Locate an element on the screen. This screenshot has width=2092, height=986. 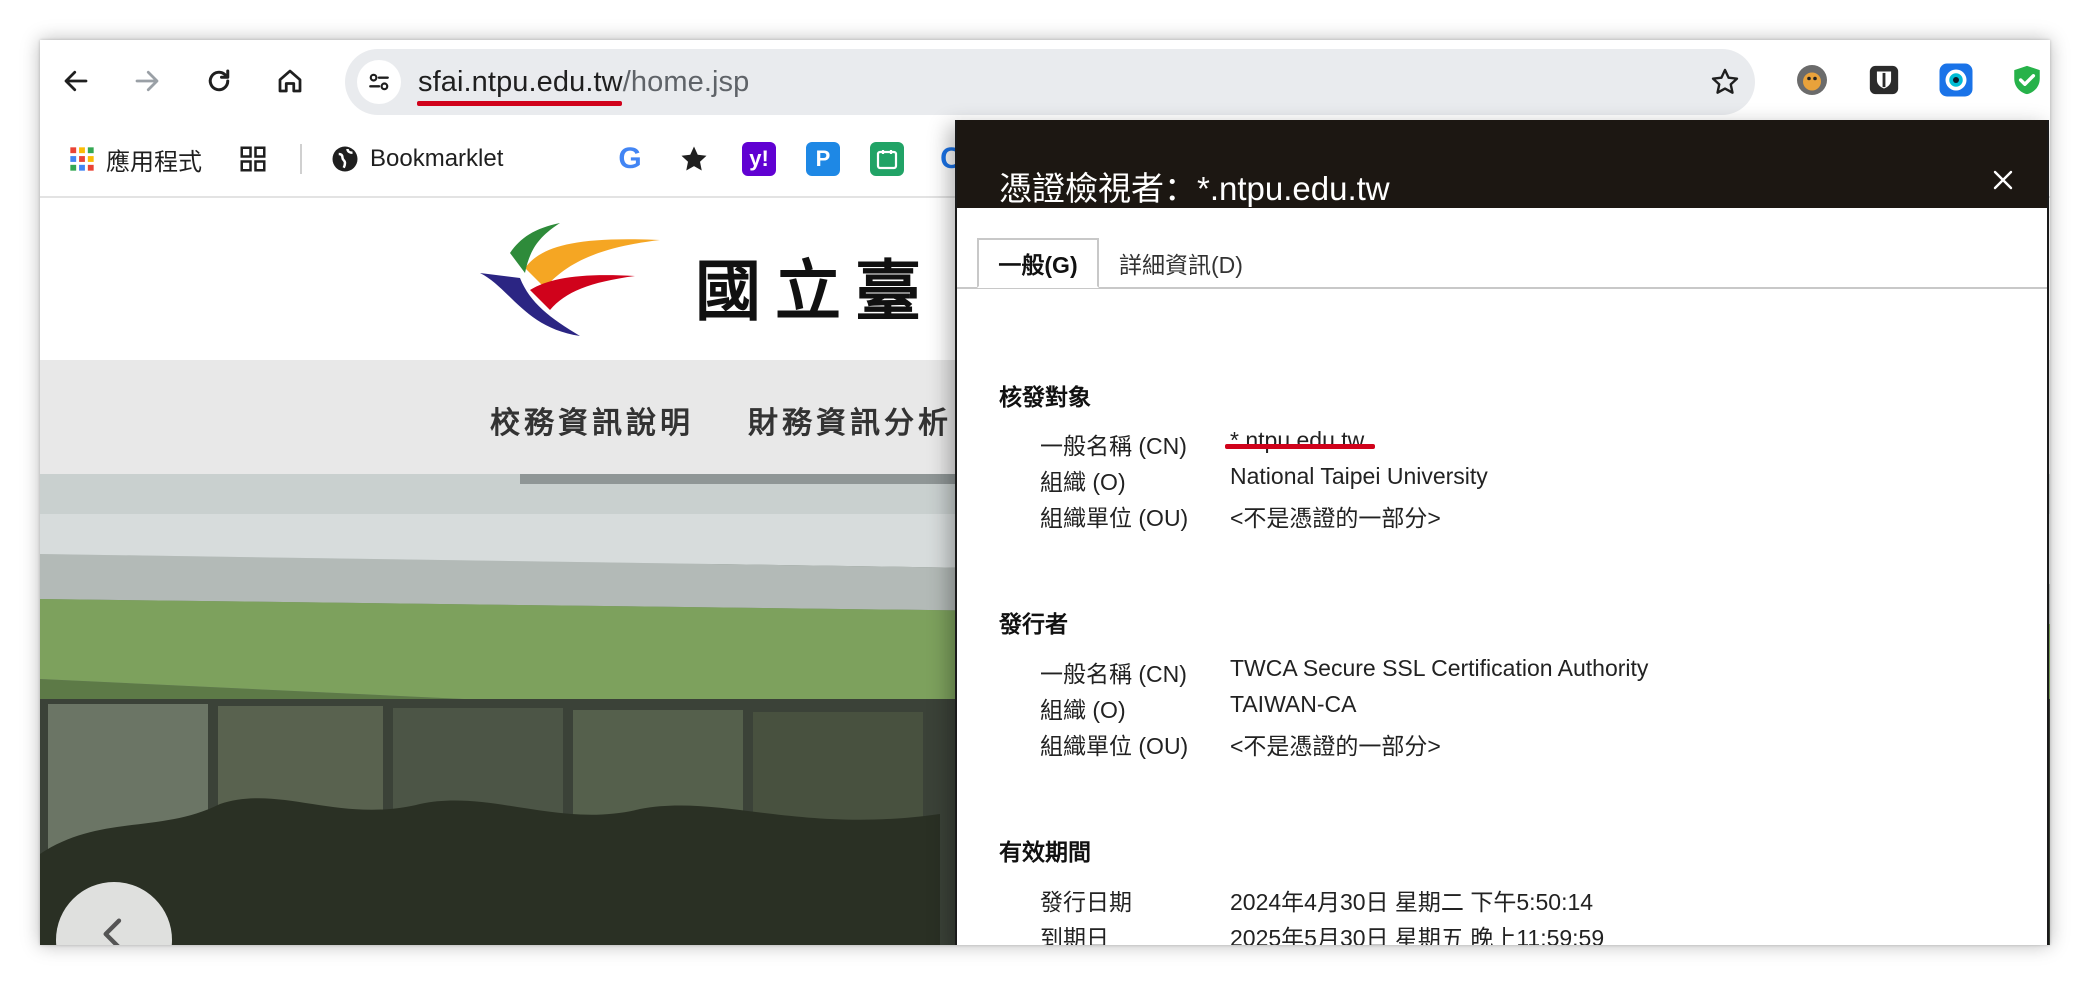
issued-date-value: 2024年4月30日 星期二 下午5:50:14 is located at coordinates (1412, 902).